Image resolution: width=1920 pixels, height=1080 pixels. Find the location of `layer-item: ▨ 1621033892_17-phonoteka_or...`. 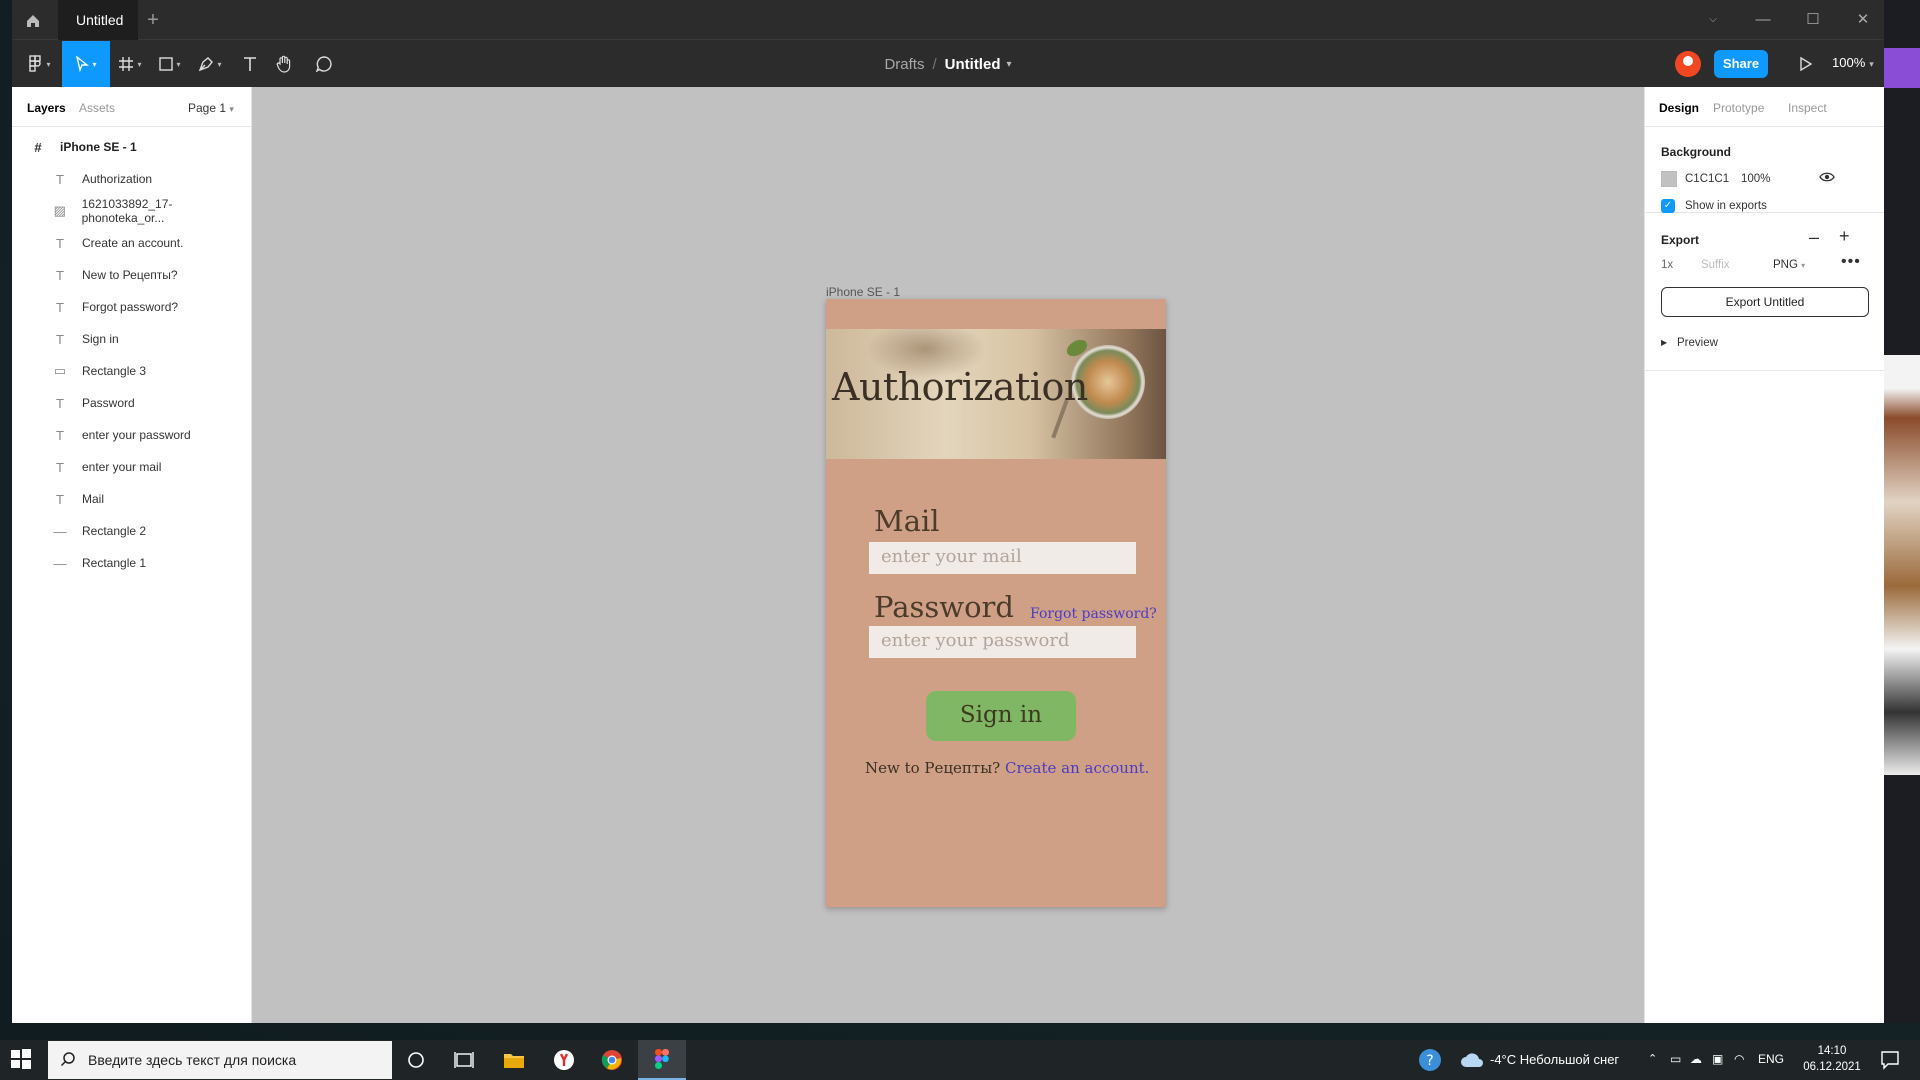

layer-item: ▨ 1621033892_17-phonoteka_or... is located at coordinates (131, 211).